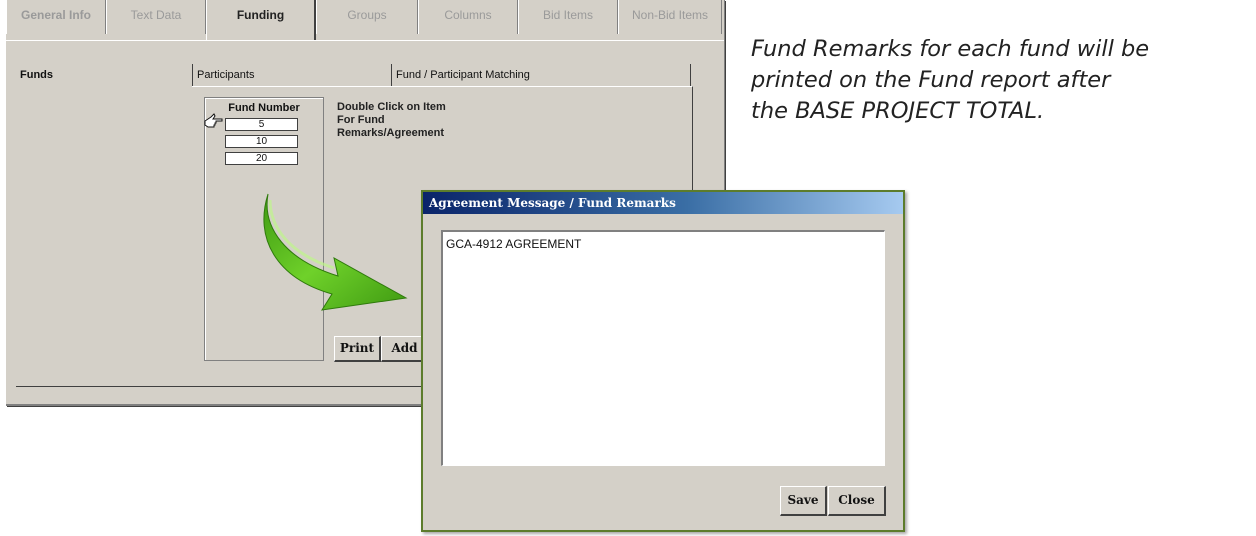 The image size is (1256, 536). What do you see at coordinates (156, 17) in the screenshot?
I see `tab-text-data: Text Data` at bounding box center [156, 17].